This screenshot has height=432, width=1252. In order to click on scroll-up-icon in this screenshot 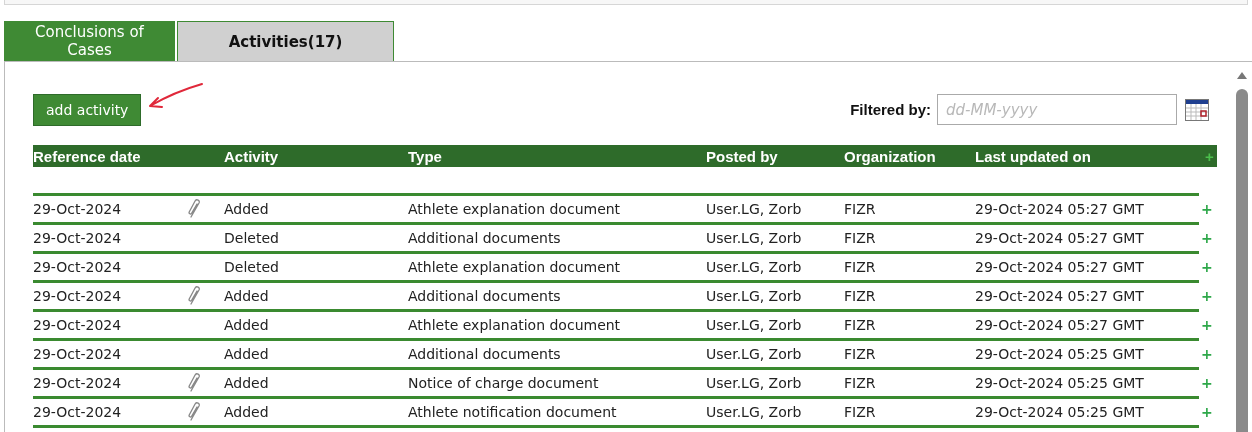, I will do `click(1241, 75)`.